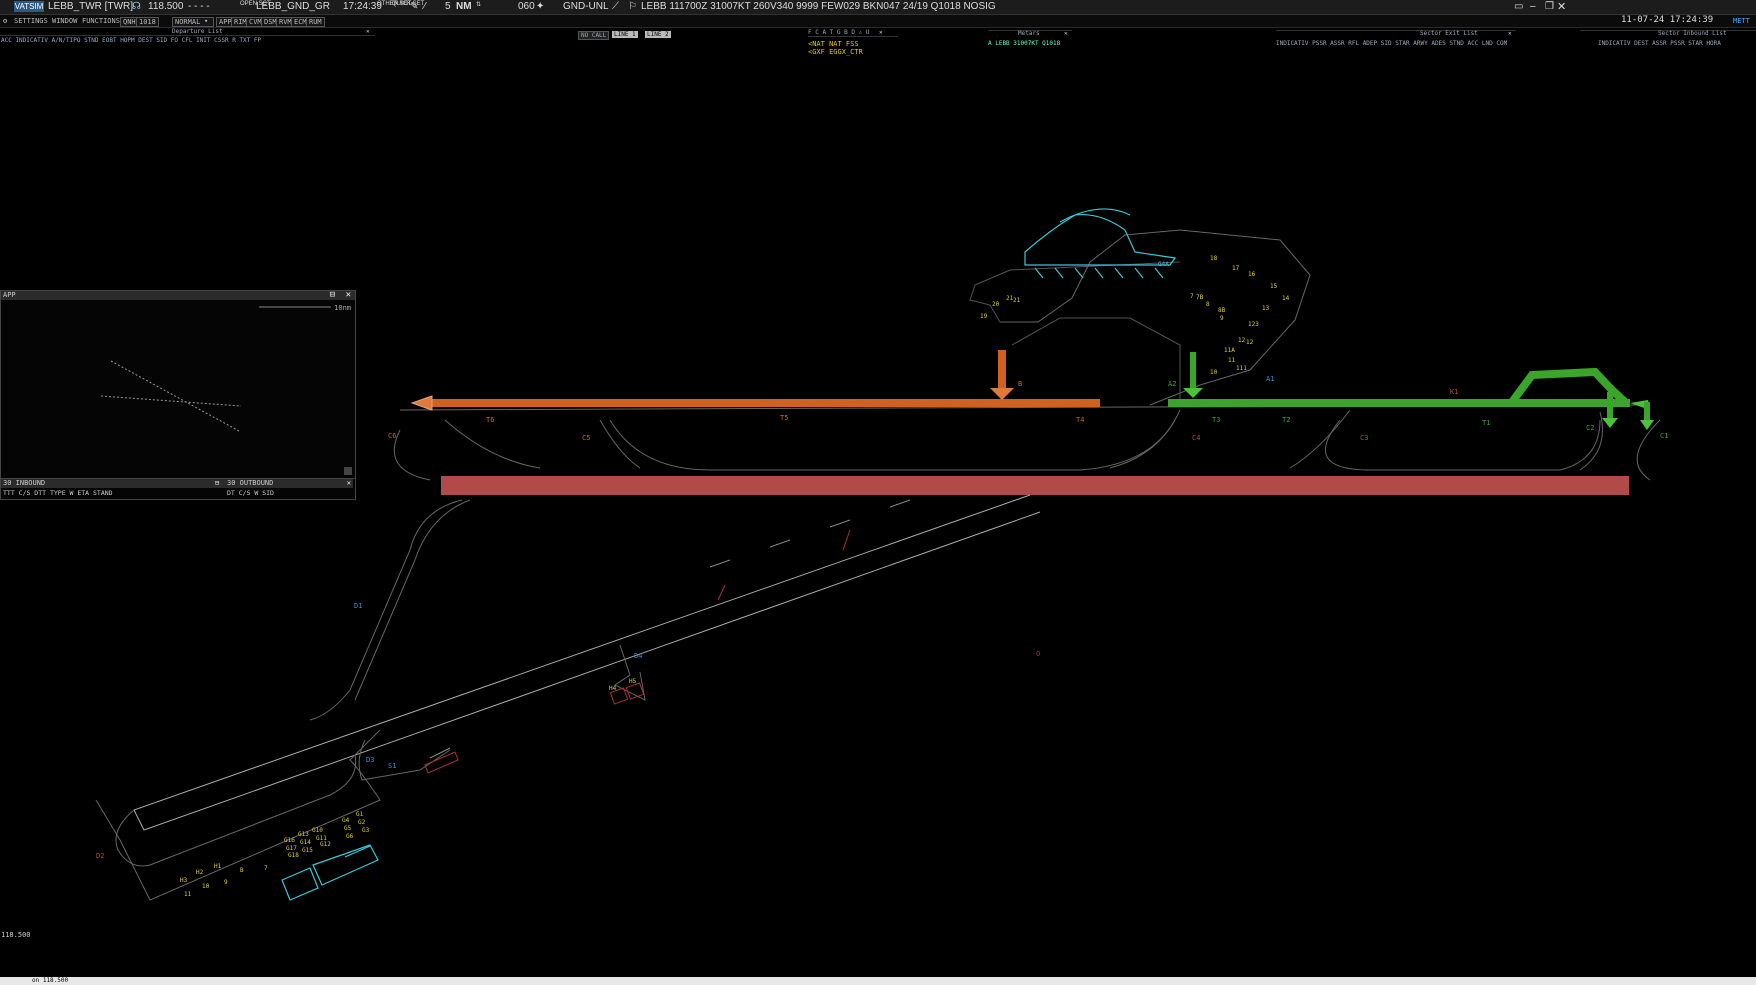 This screenshot has width=1756, height=985. What do you see at coordinates (1250, 342) in the screenshot?
I see `svg-text: 12` at bounding box center [1250, 342].